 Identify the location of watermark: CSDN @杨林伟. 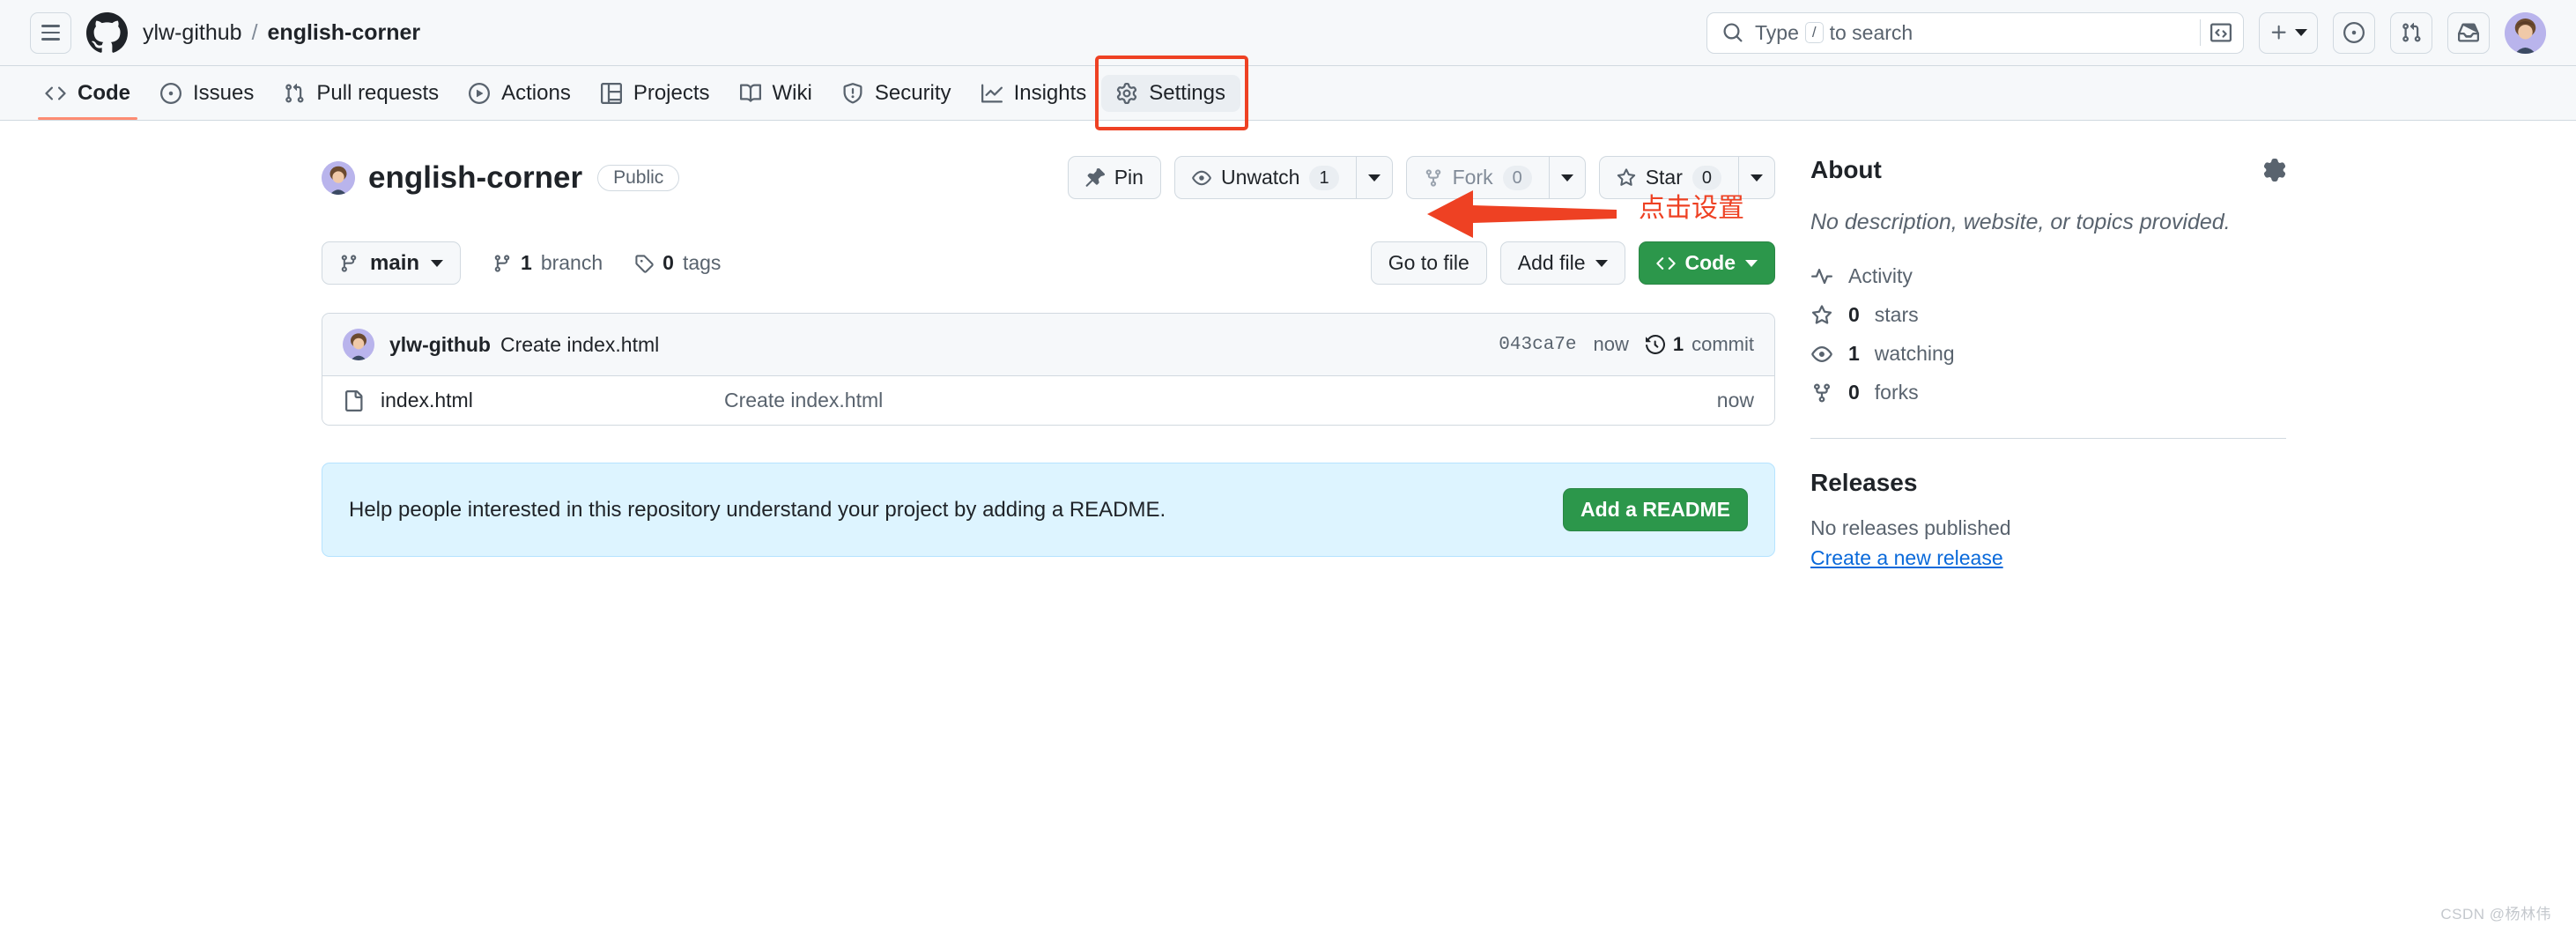
(2495, 914).